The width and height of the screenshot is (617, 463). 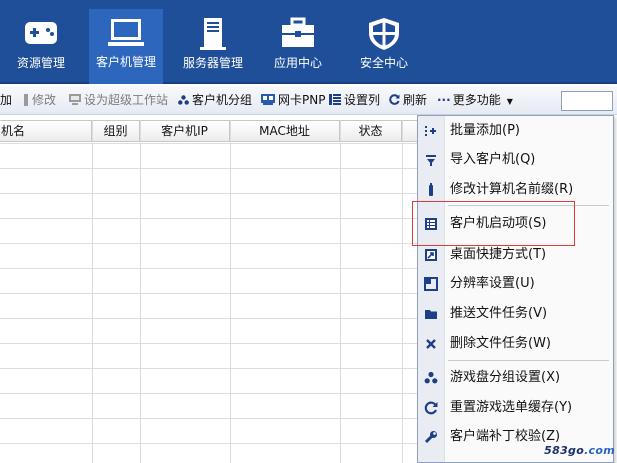 I want to click on menu-item-label: 推送文件任务(V), so click(x=499, y=313).